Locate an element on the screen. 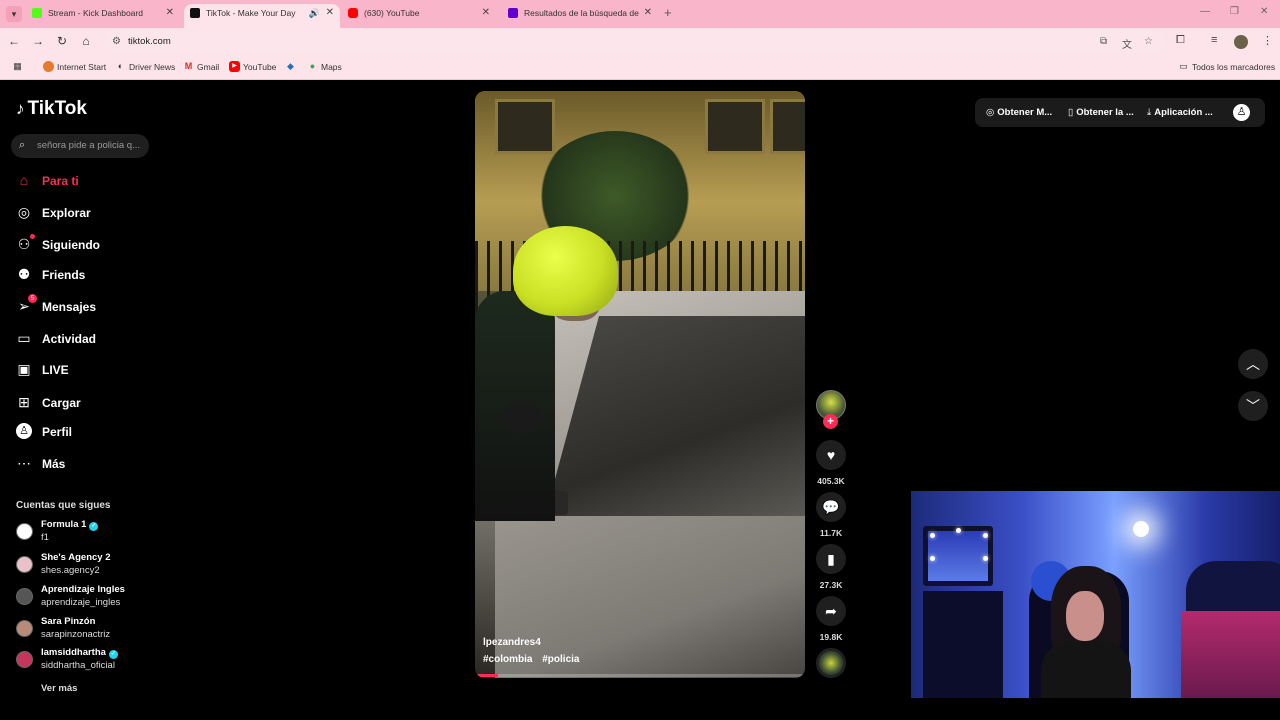  following-account: Formula 1 ✓ f1 is located at coordinates (96, 534).